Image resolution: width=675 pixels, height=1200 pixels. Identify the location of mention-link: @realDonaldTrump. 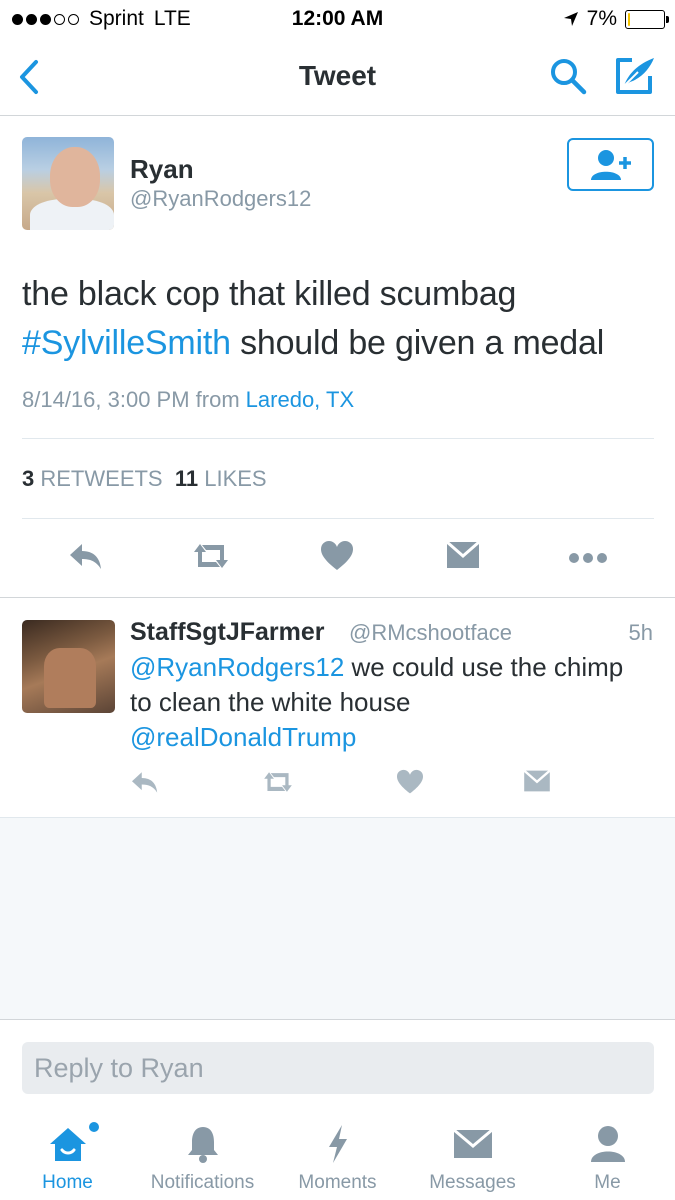
(243, 737).